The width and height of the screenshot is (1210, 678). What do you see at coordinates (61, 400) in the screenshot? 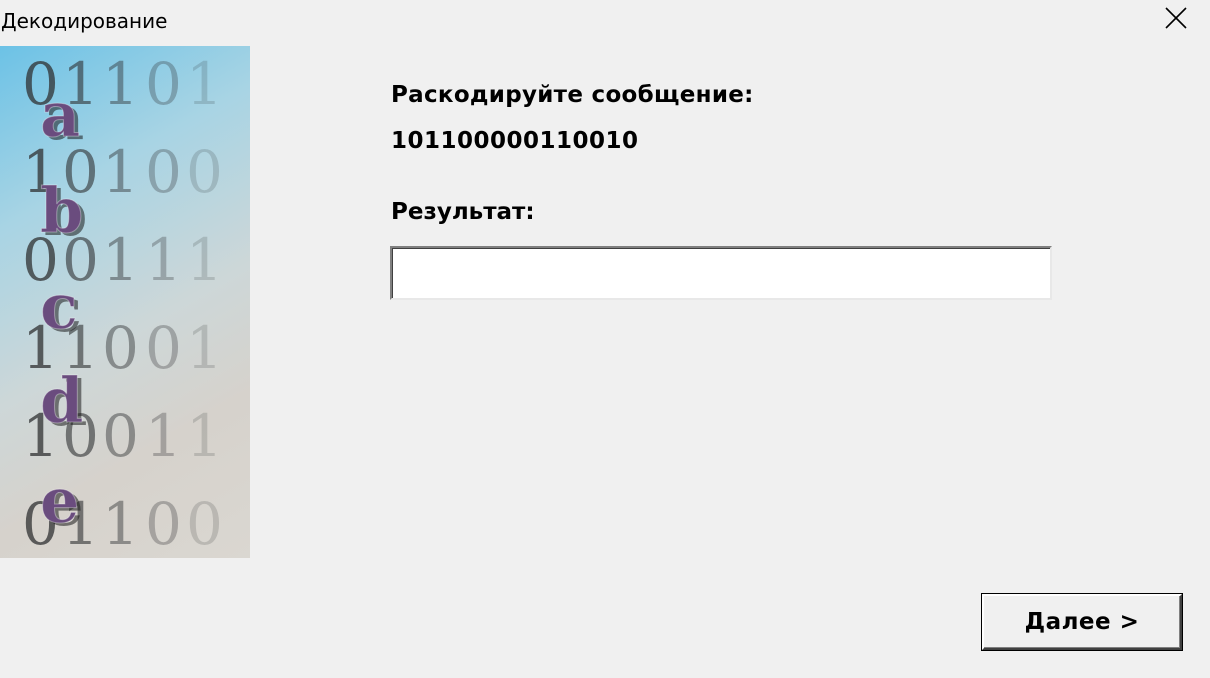
I see `banner-letter-d: d` at bounding box center [61, 400].